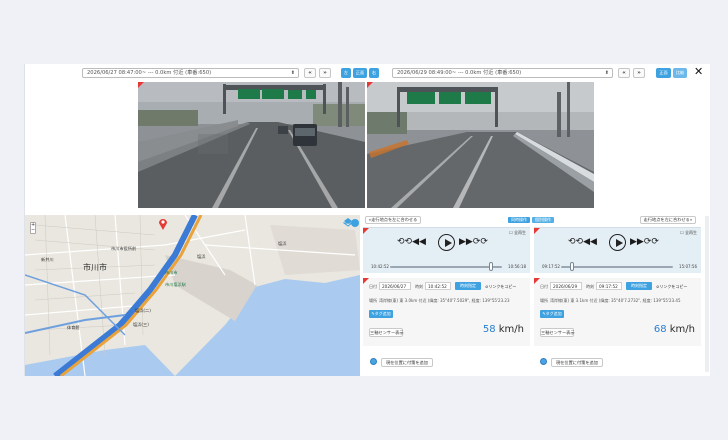 The height and width of the screenshot is (440, 728). I want to click on speed-display: 68 km/h, so click(674, 329).